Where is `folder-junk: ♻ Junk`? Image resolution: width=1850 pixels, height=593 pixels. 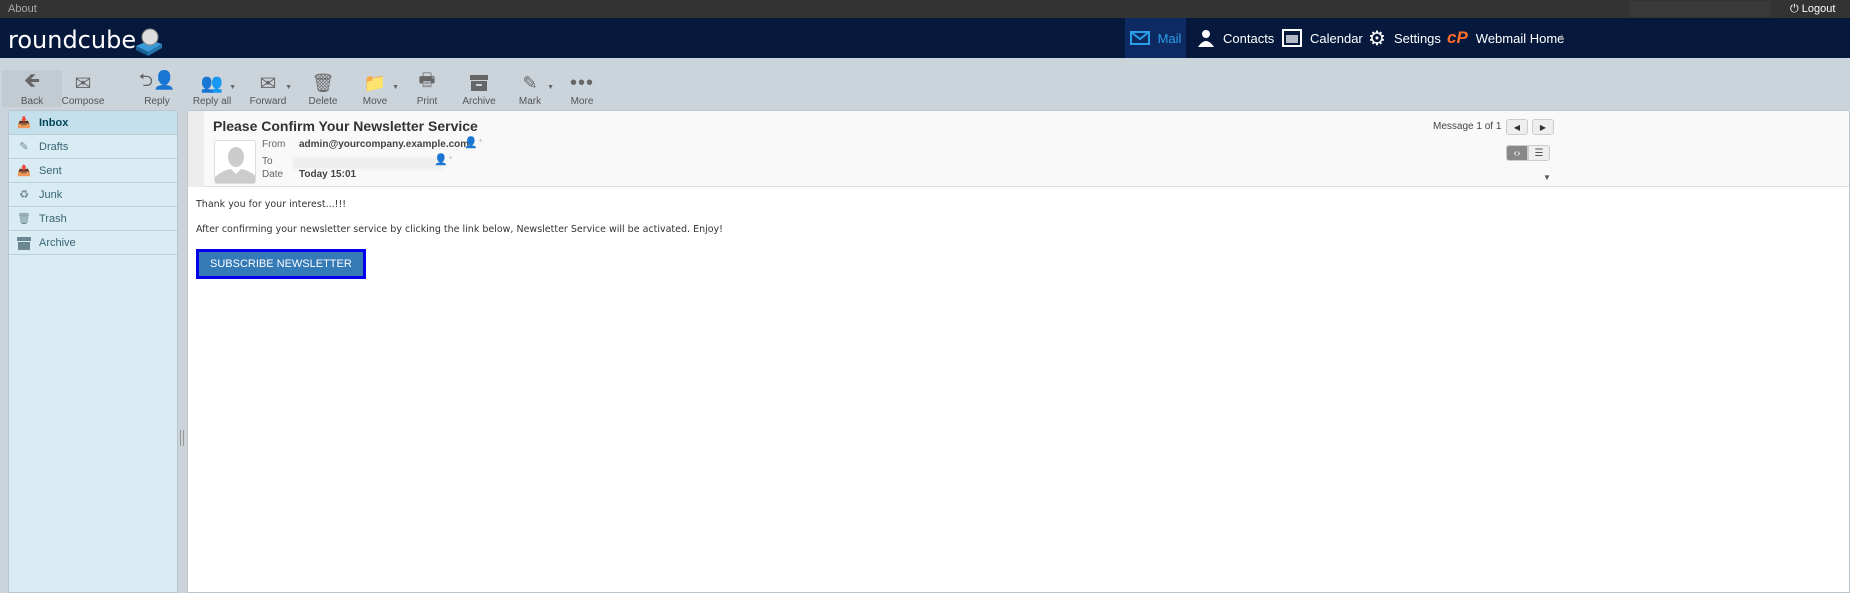
folder-junk: ♻ Junk is located at coordinates (93, 195).